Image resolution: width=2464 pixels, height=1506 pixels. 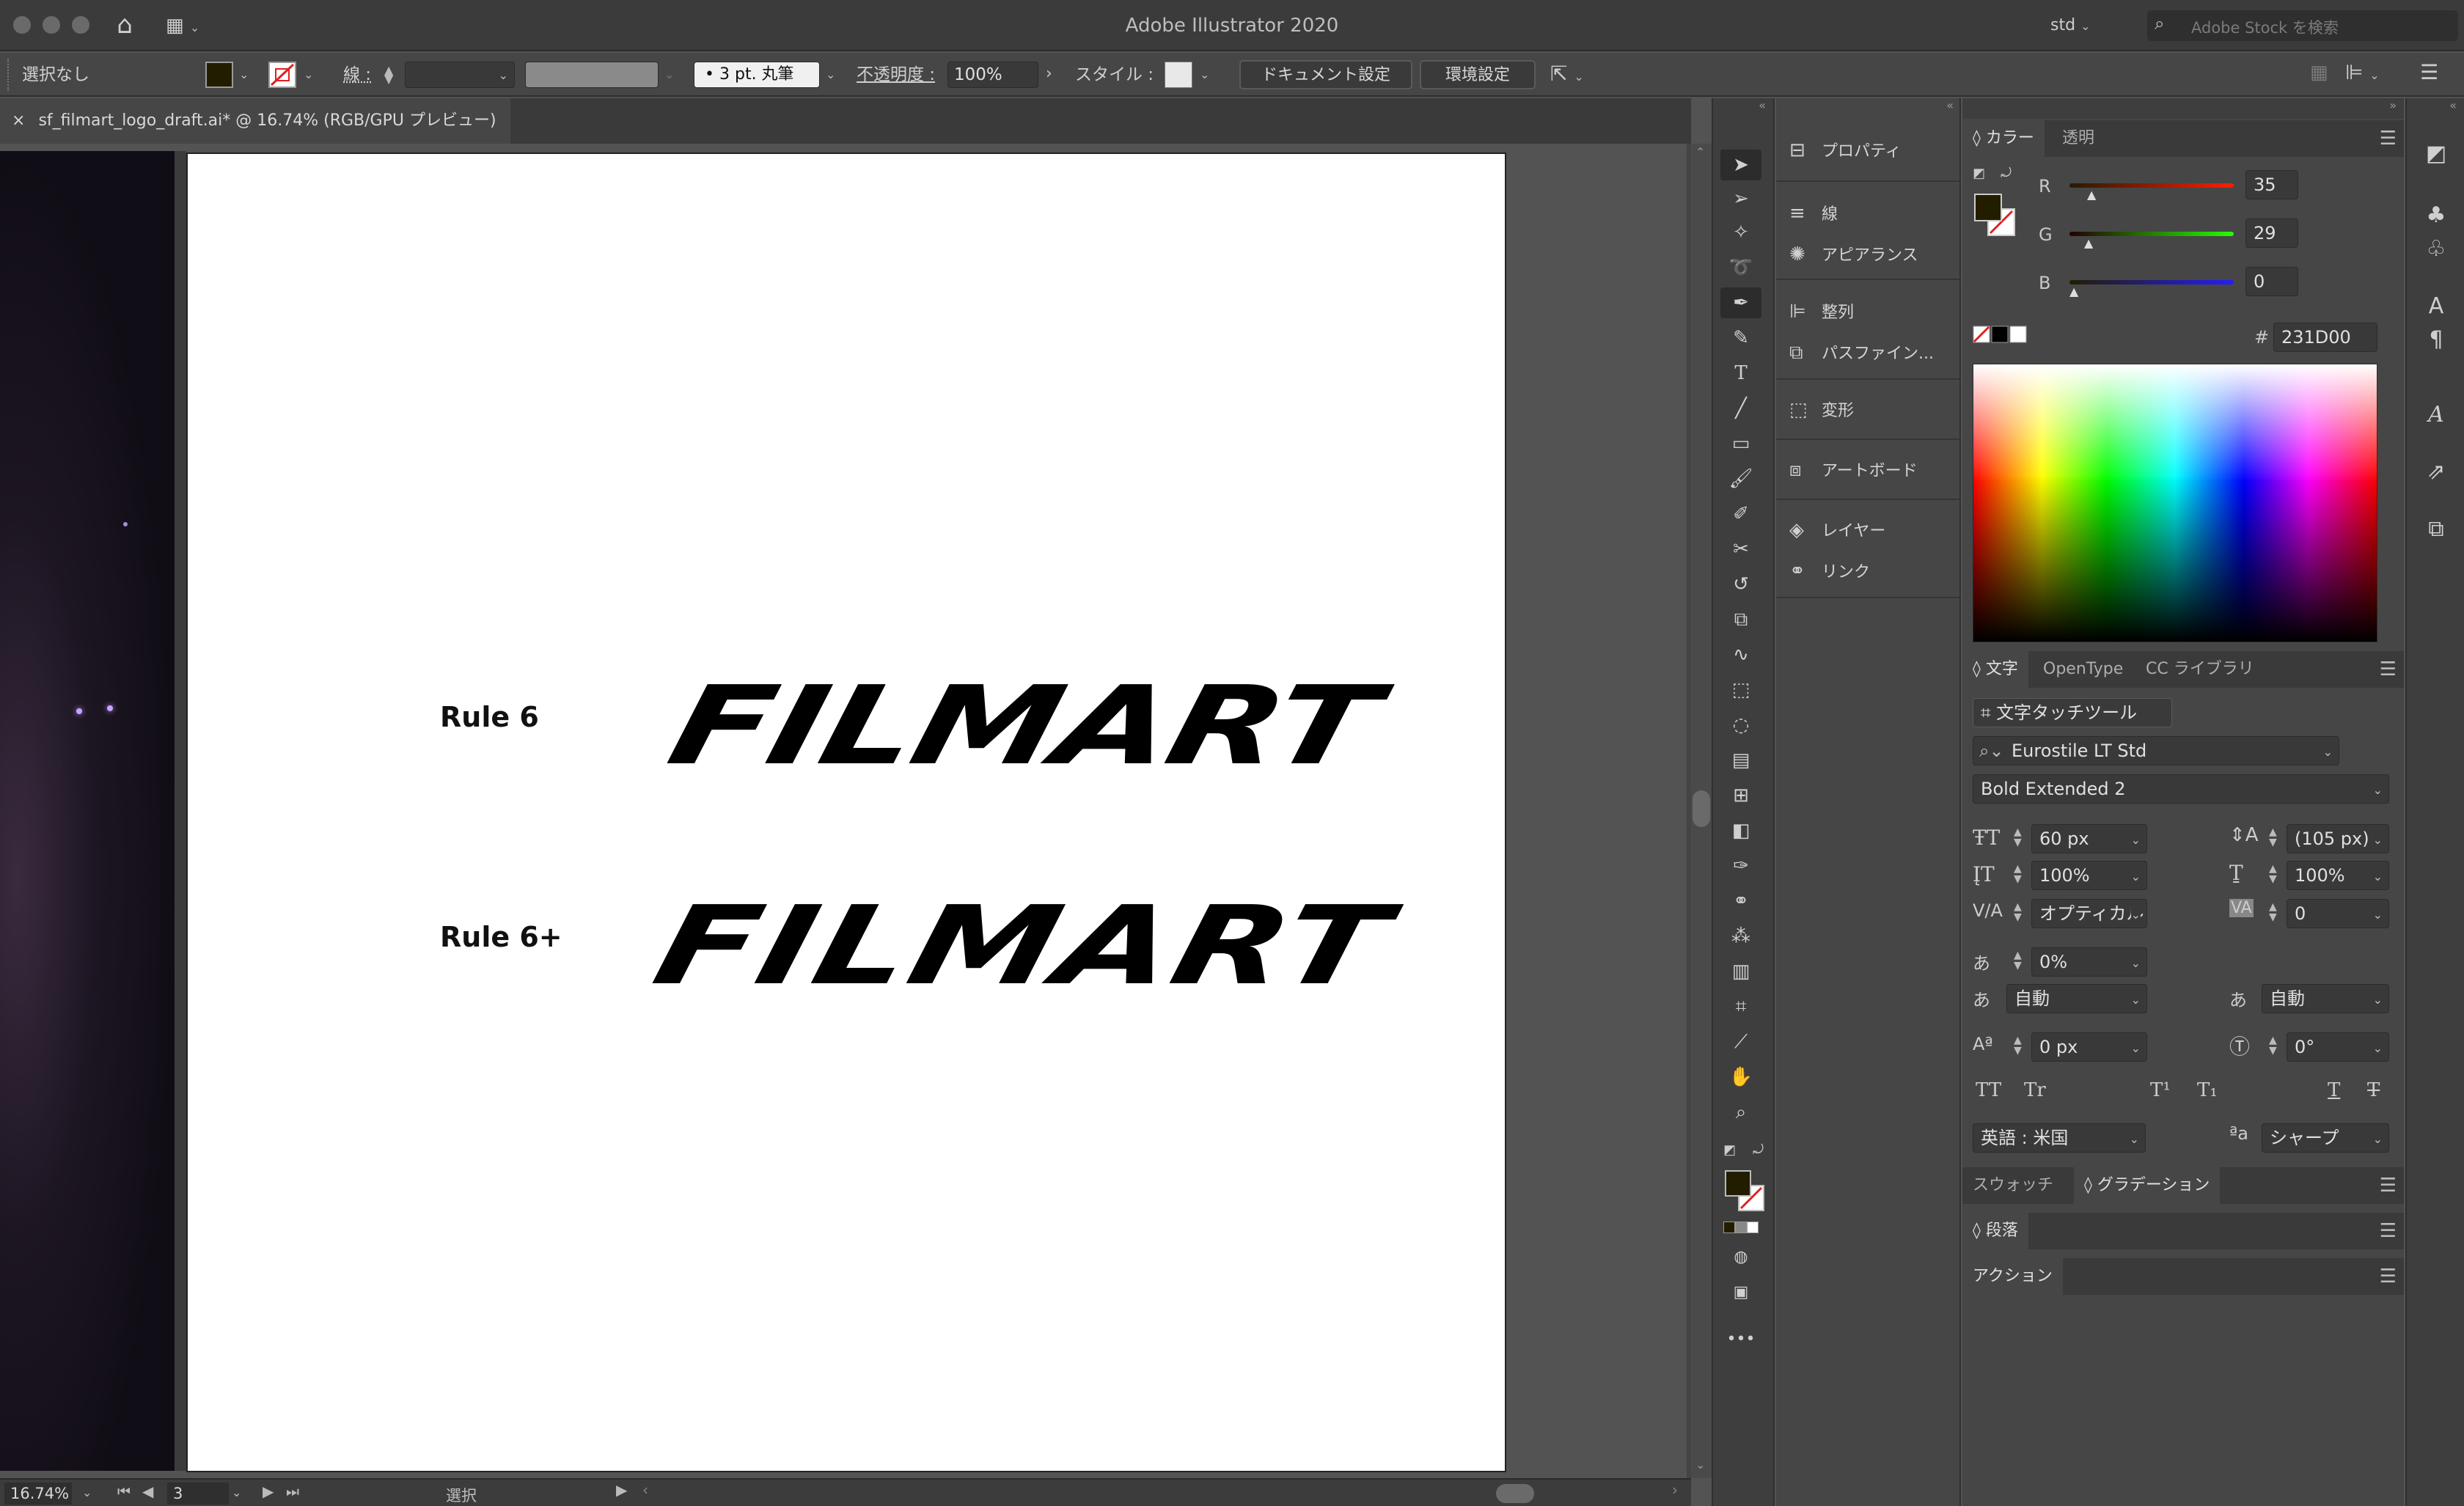 I want to click on font-style-select: Bold Extended 2 ⌄, so click(x=2181, y=789).